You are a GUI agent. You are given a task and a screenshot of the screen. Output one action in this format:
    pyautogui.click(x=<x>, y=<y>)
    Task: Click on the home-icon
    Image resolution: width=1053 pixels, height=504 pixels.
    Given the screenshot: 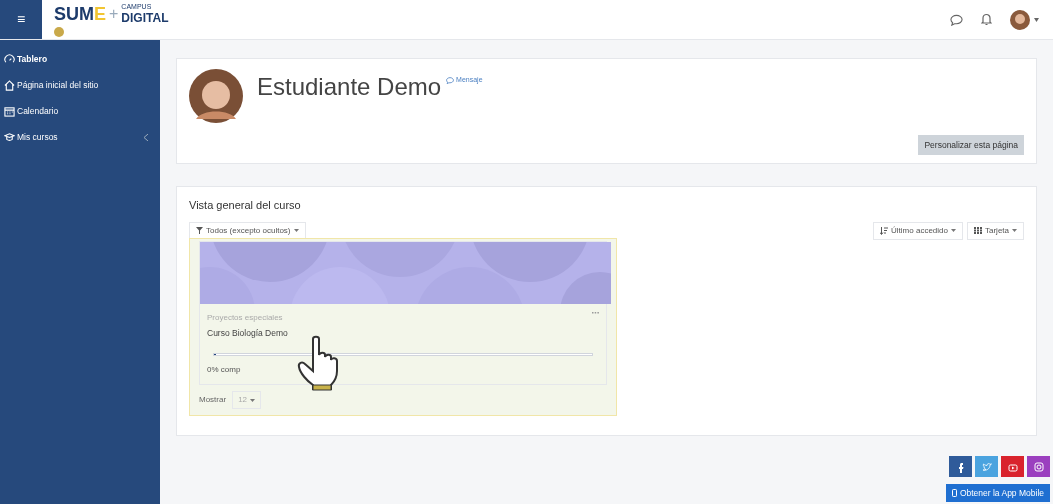 What is the action you would take?
    pyautogui.click(x=9, y=85)
    